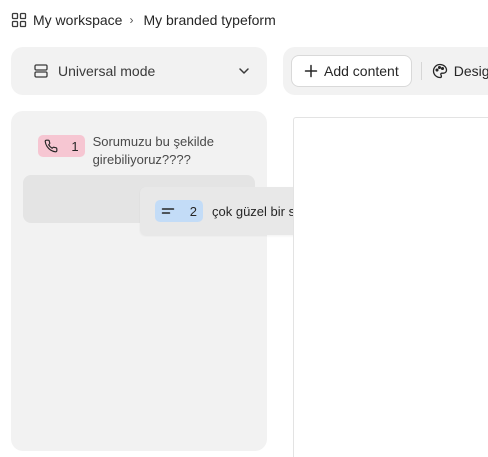  Describe the element at coordinates (61, 146) in the screenshot. I see `question-badge: 1` at that location.